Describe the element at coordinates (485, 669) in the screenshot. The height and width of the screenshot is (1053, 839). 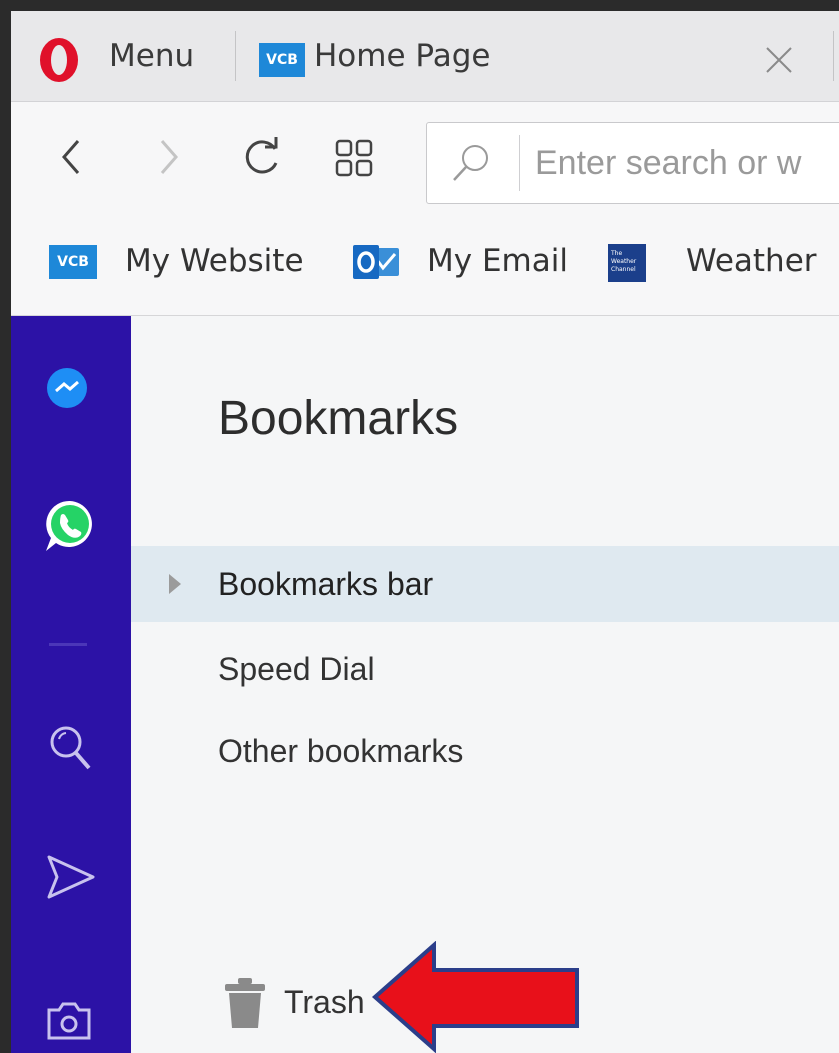
I see `folder-speed-dial: Speed Dial` at that location.